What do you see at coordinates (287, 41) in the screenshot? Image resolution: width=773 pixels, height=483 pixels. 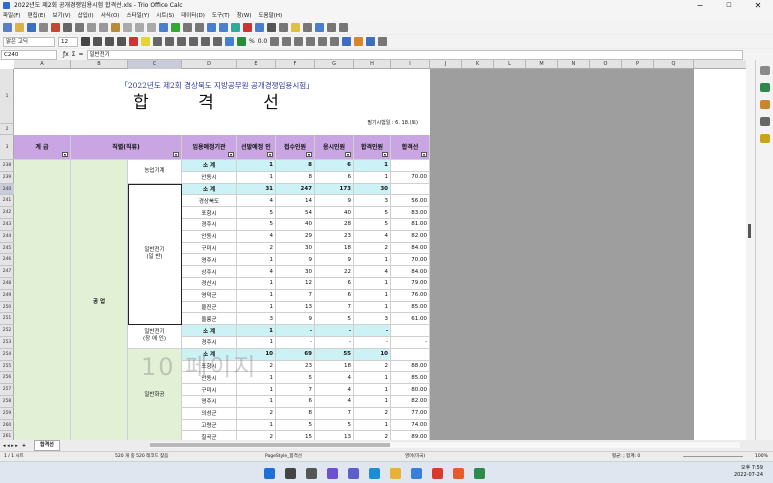 I see `del-decimal-icon` at bounding box center [287, 41].